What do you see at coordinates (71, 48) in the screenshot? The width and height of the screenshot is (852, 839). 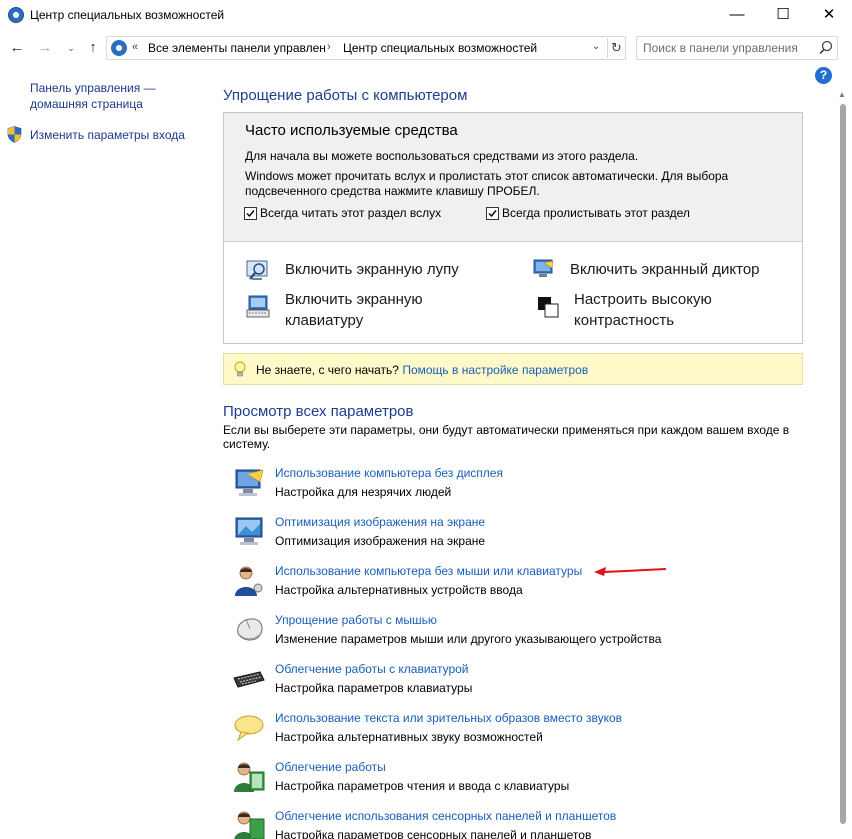 I see `recent-locations-button: ⌄` at bounding box center [71, 48].